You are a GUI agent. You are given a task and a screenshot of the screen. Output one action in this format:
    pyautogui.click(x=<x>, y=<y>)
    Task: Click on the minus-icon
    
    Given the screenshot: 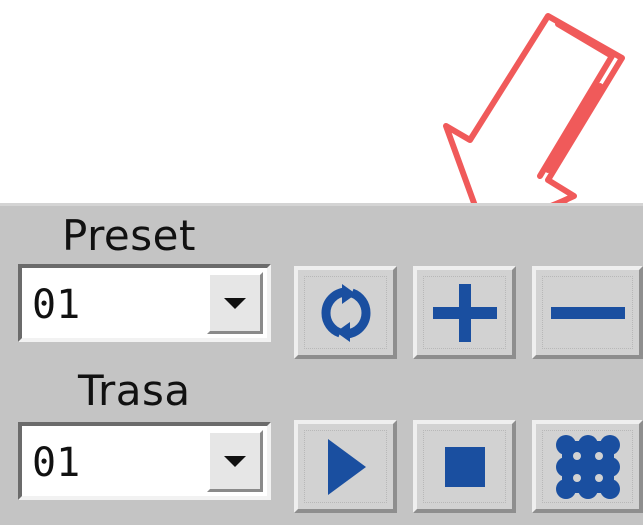 What is the action you would take?
    pyautogui.click(x=587, y=312)
    